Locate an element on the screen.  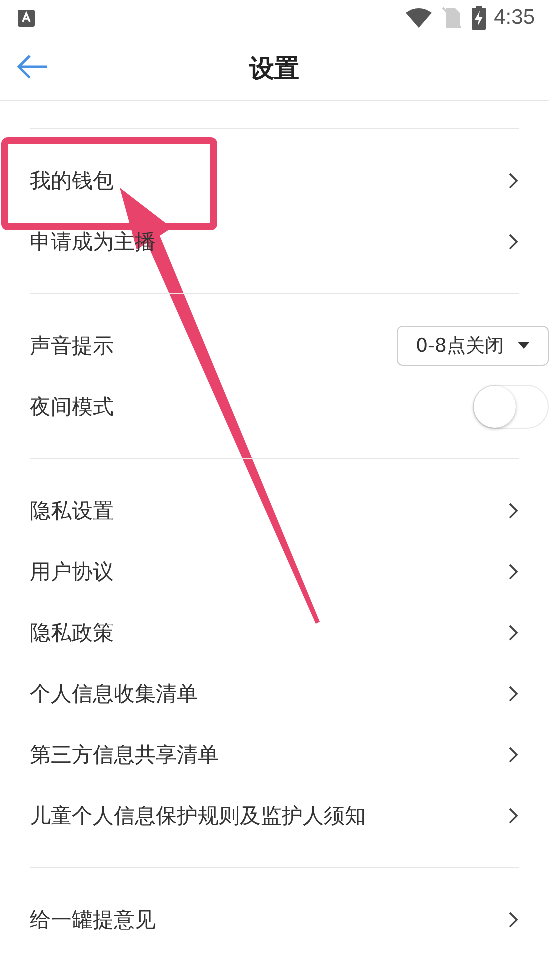
keyboard-icon is located at coordinates (26, 18).